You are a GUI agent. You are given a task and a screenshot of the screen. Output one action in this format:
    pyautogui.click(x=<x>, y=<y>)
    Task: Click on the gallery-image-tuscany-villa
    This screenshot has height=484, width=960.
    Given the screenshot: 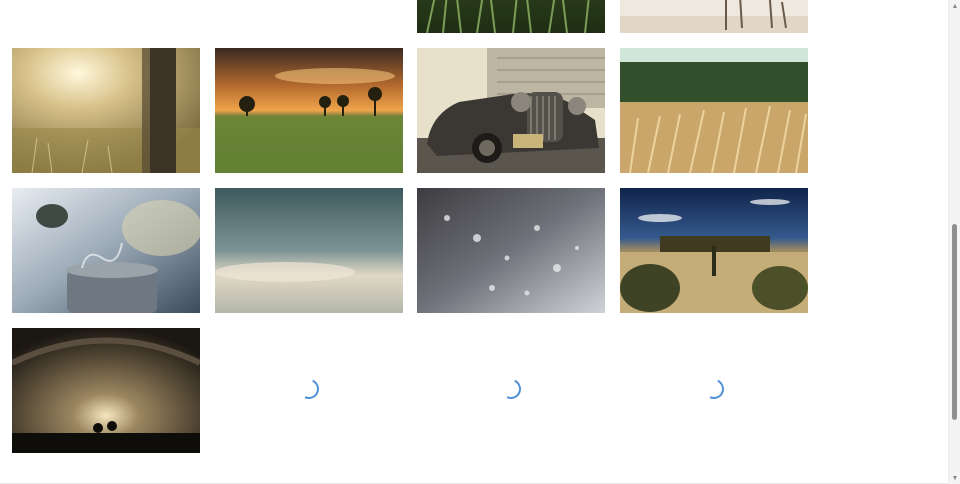 What is the action you would take?
    pyautogui.click(x=714, y=250)
    